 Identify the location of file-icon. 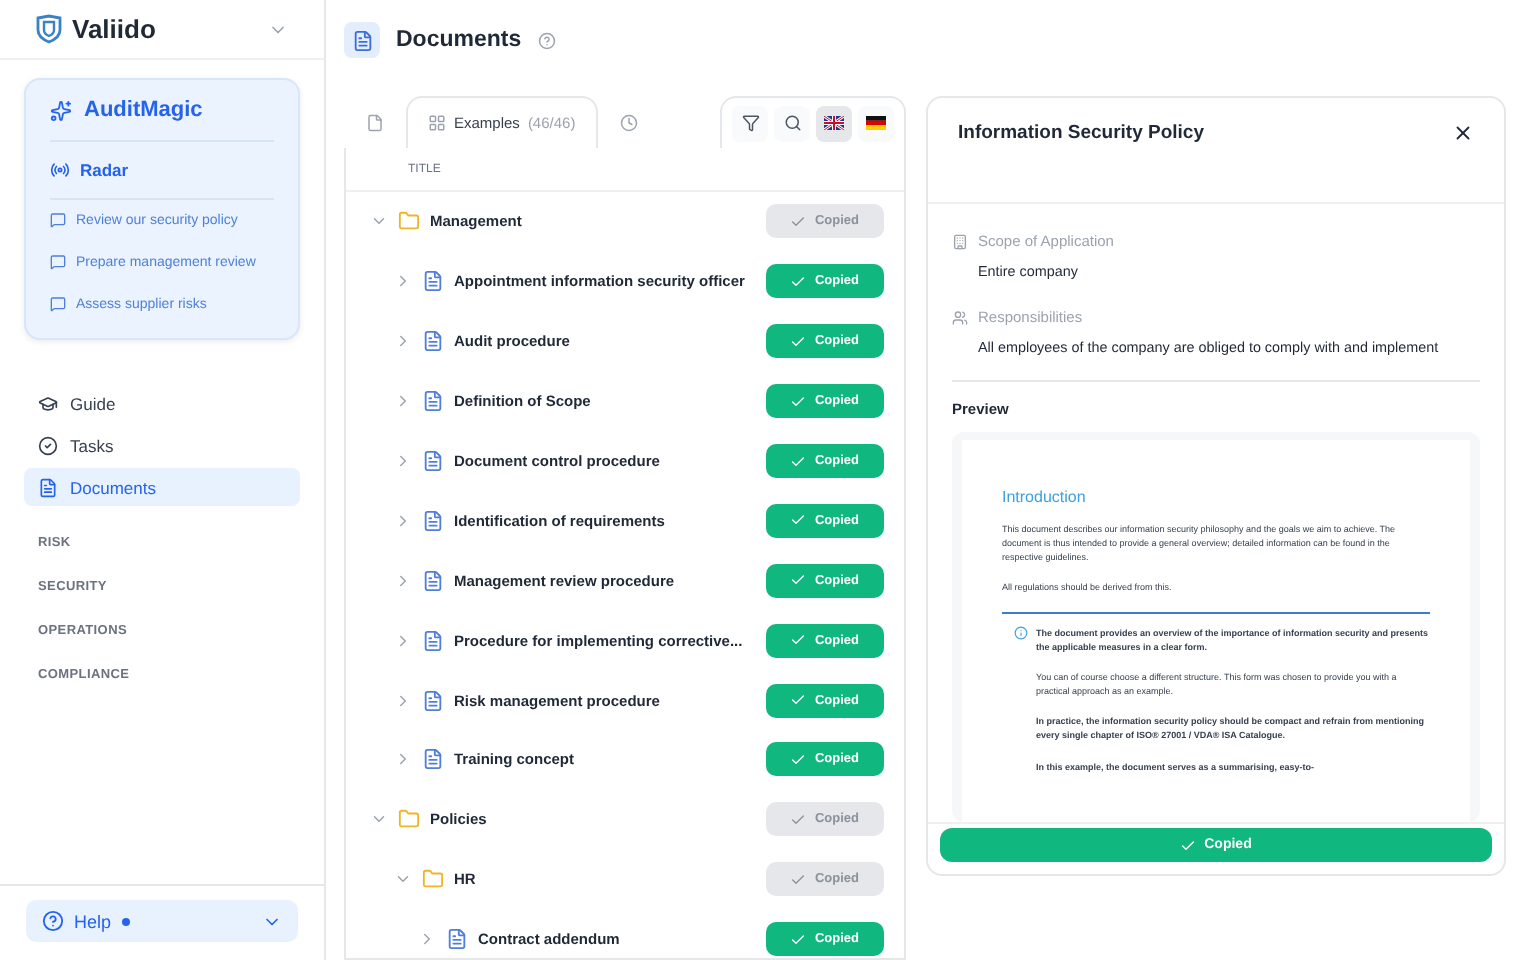
(375, 123).